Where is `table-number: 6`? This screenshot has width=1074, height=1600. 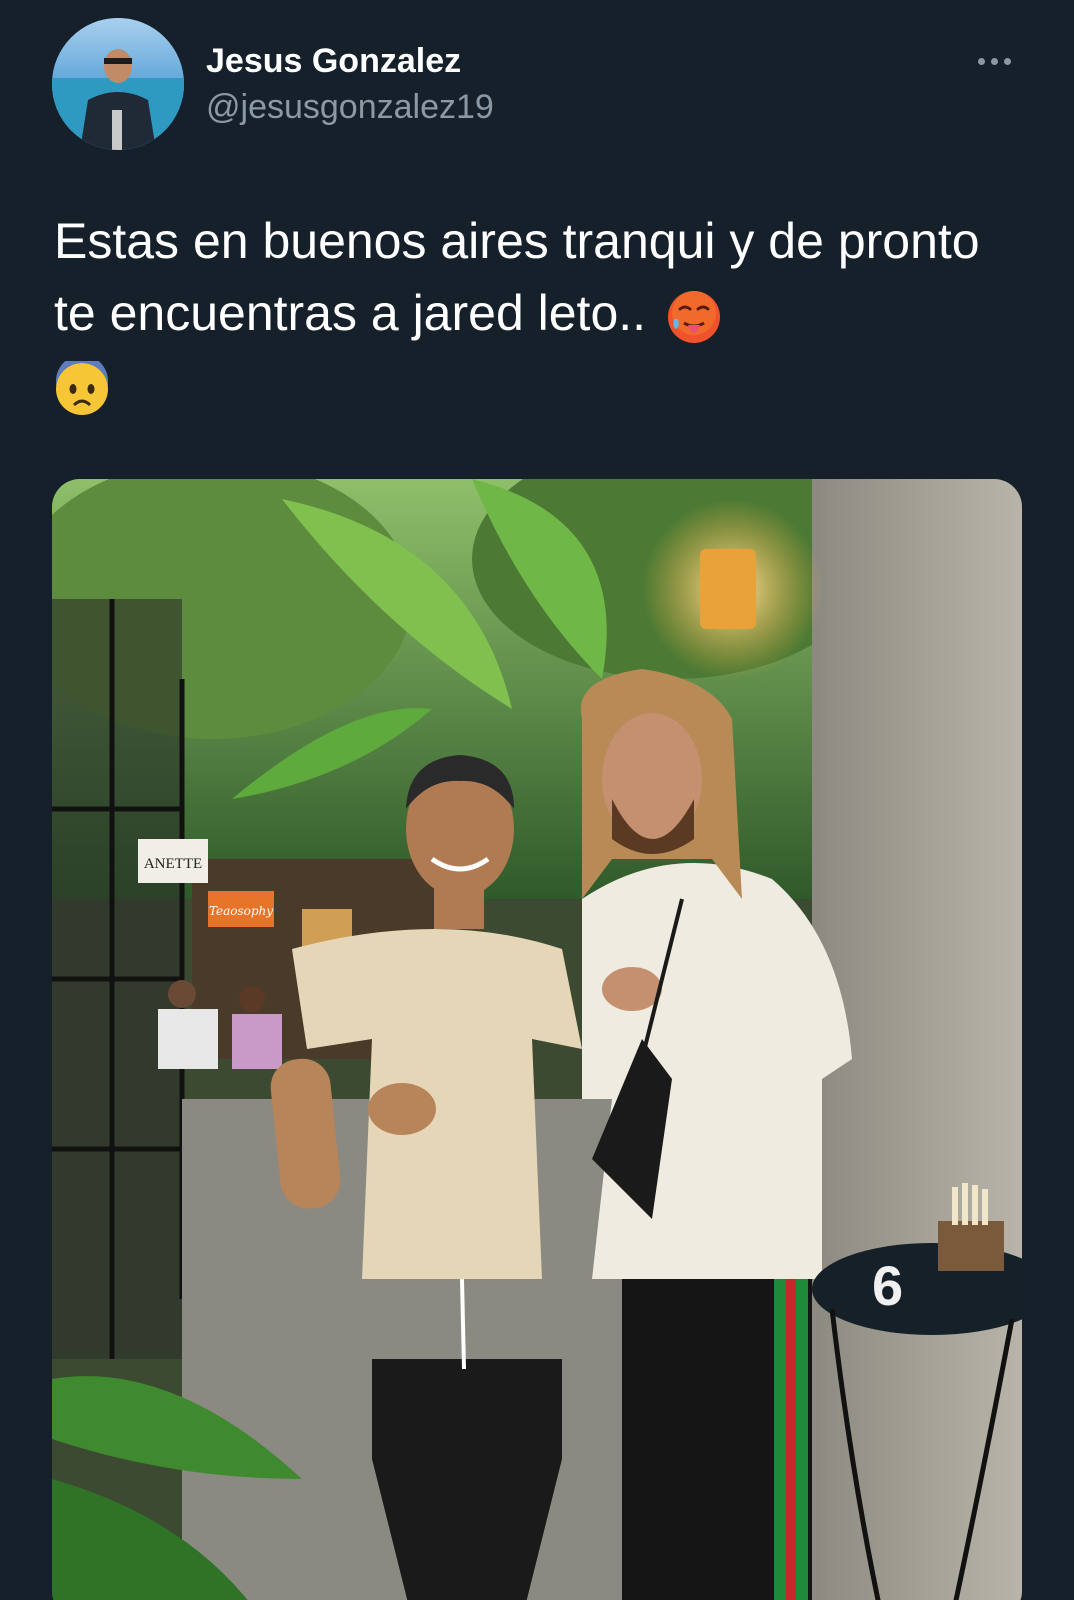 table-number: 6 is located at coordinates (887, 1285).